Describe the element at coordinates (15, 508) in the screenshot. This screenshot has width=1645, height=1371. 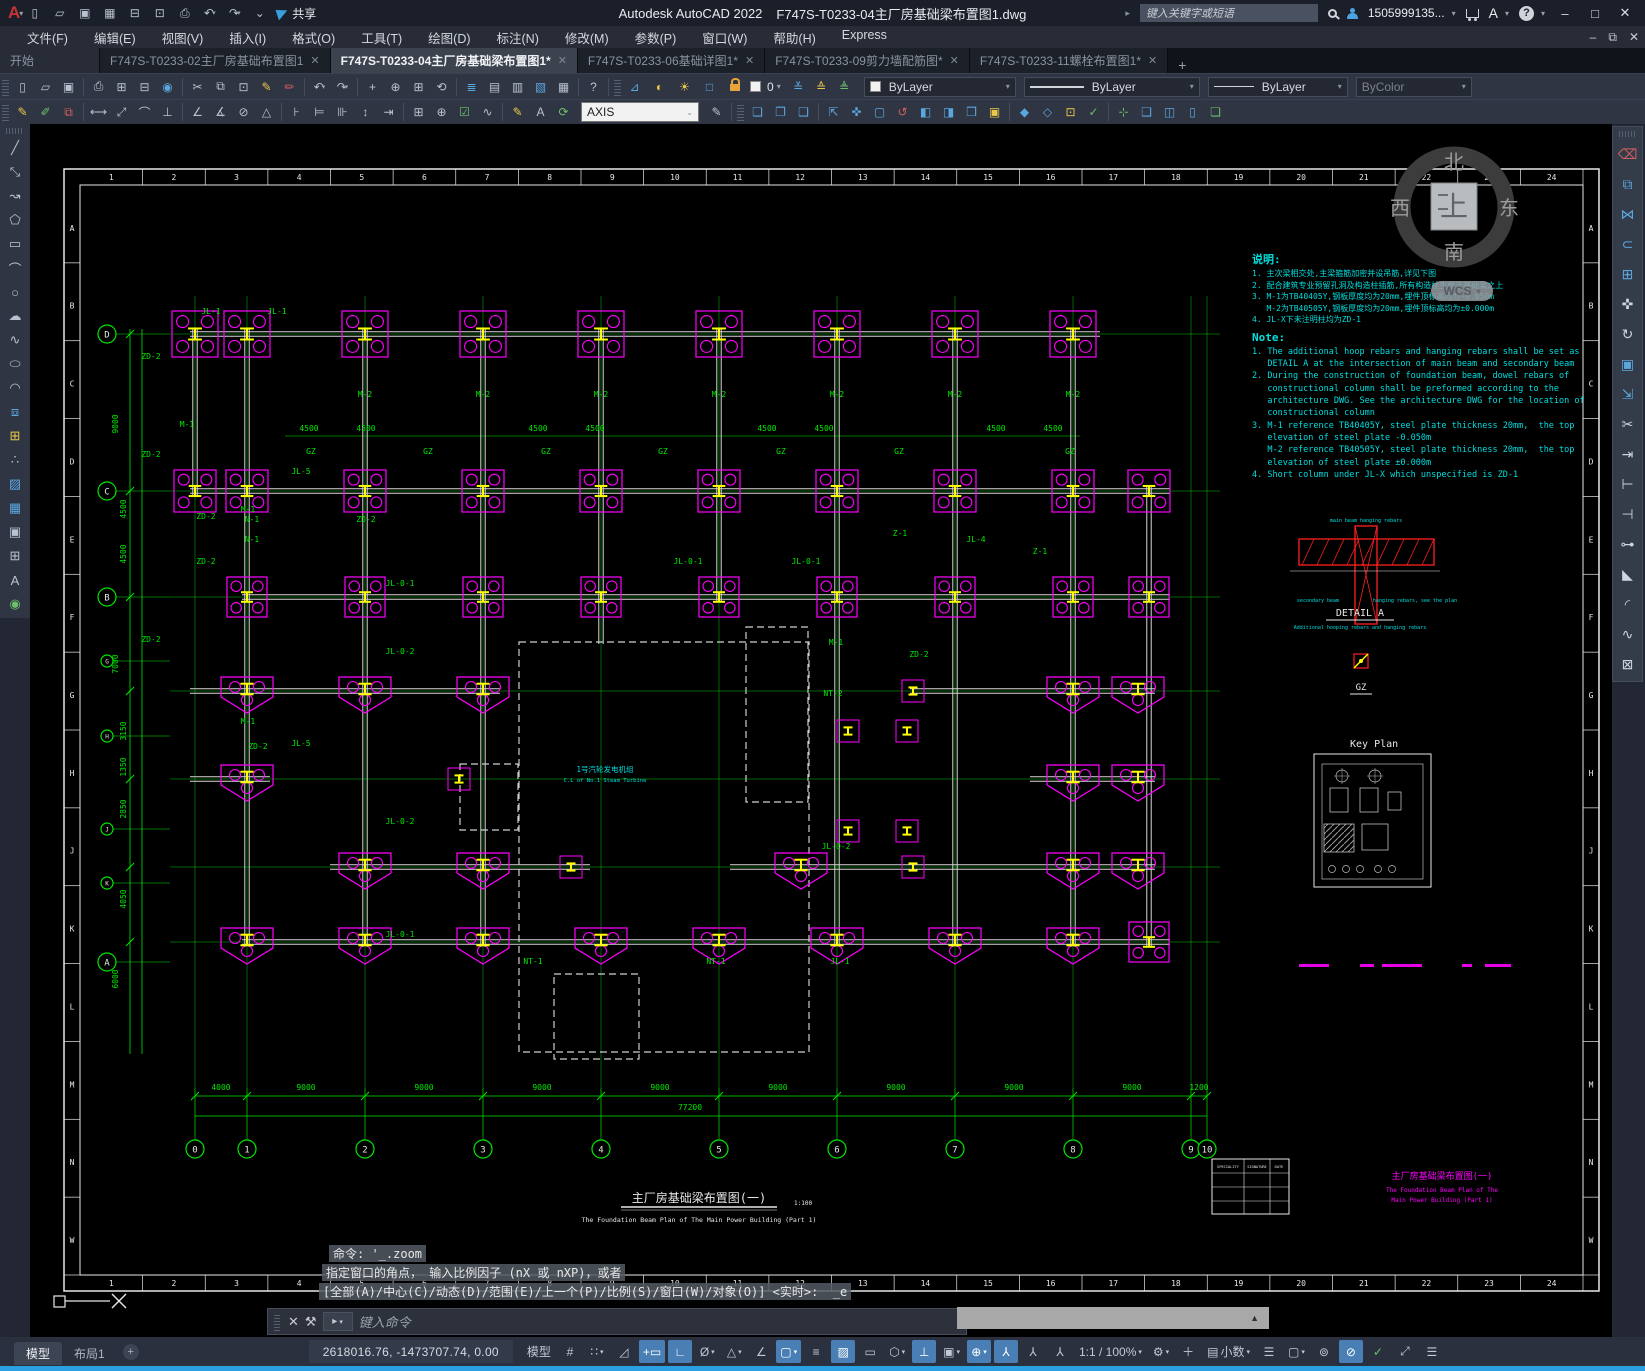
I see `gradient-button: ▦` at that location.